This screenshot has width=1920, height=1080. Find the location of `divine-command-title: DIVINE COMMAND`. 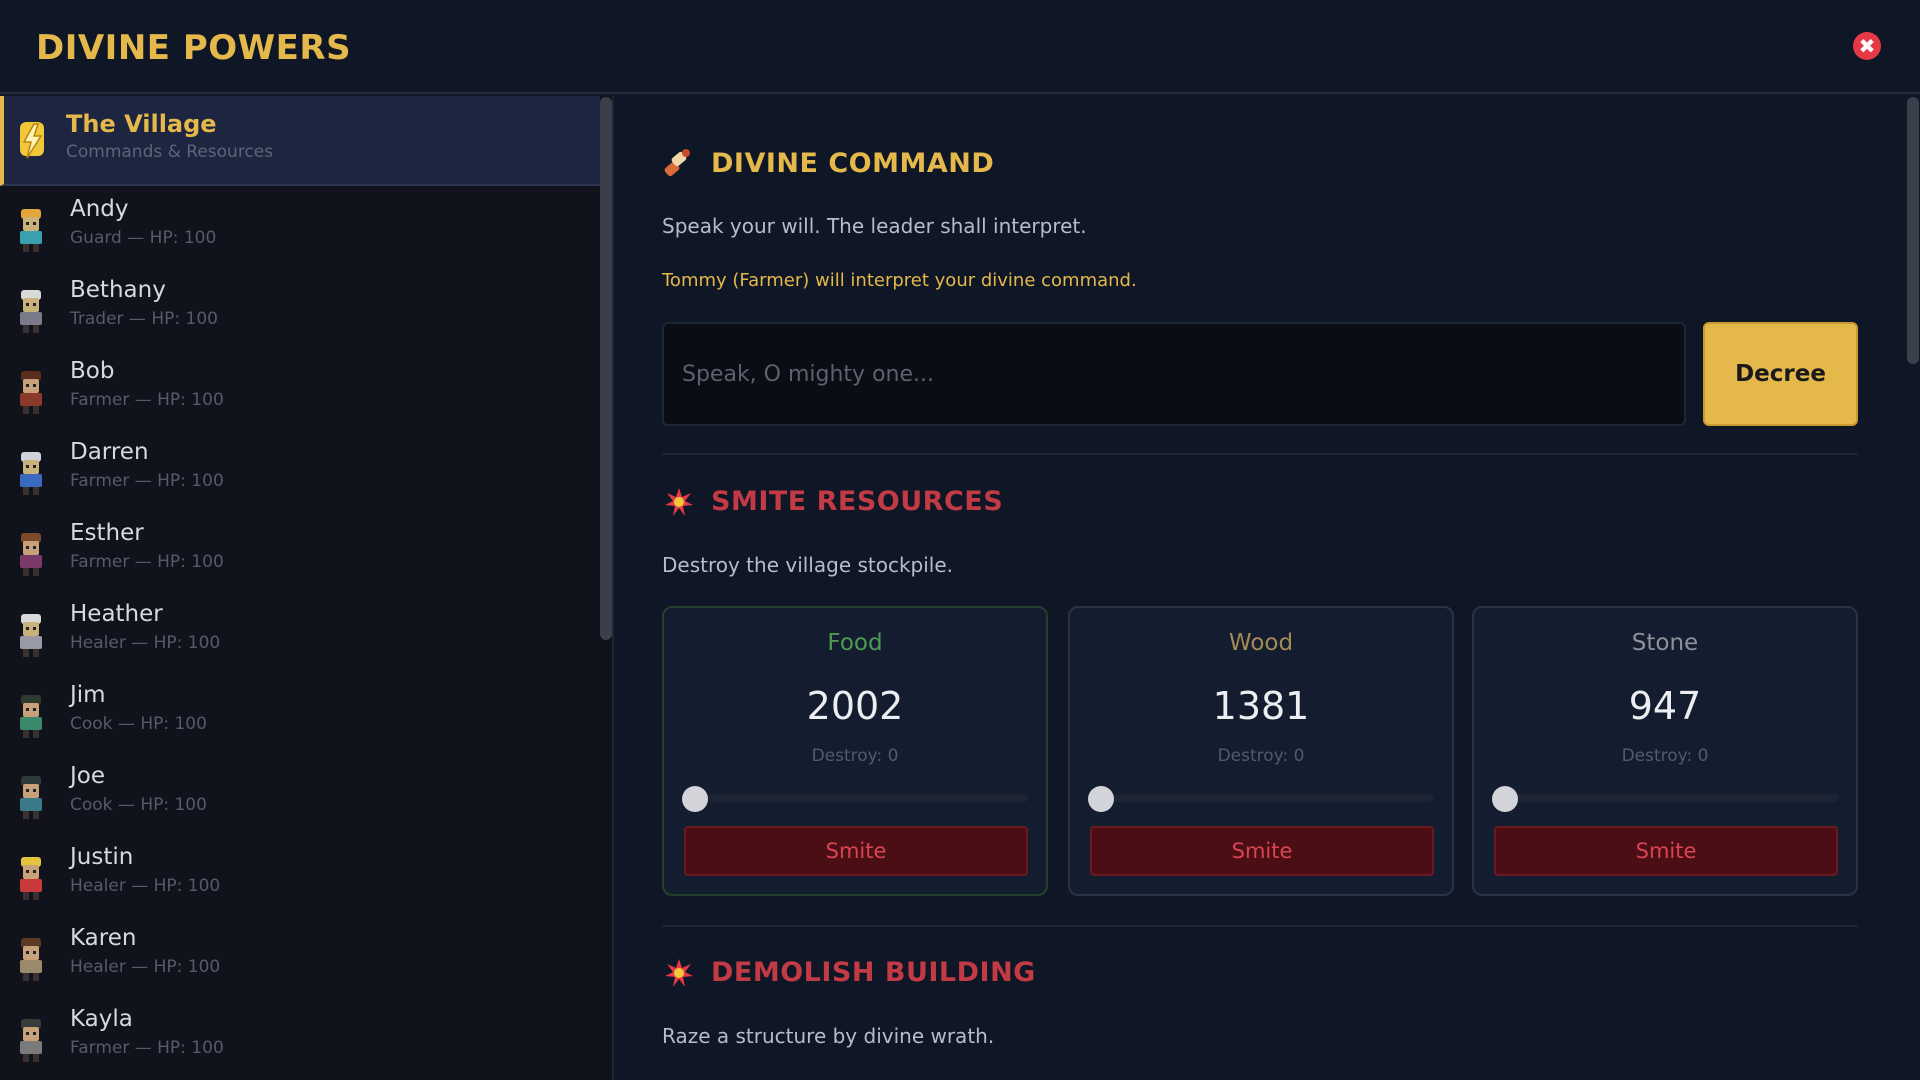

divine-command-title: DIVINE COMMAND is located at coordinates (853, 163).